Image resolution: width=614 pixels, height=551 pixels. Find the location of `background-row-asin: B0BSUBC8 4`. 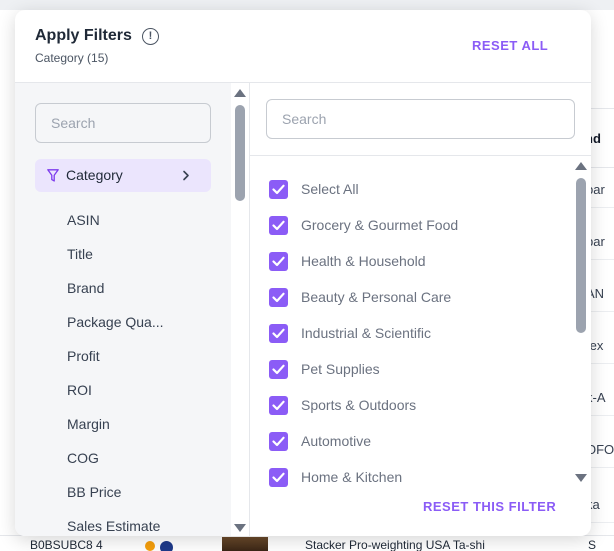

background-row-asin: B0BSUBC8 4 is located at coordinates (66, 544).